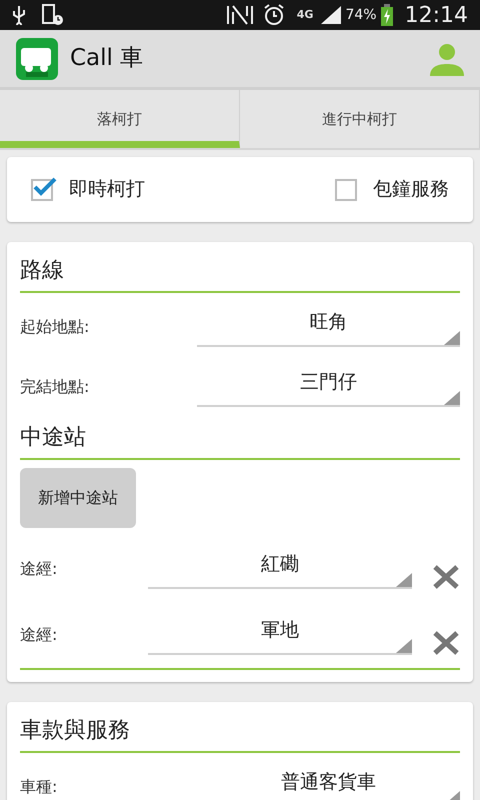 This screenshot has height=800, width=480. What do you see at coordinates (78, 498) in the screenshot?
I see `add-stop-button: 新增中途站` at bounding box center [78, 498].